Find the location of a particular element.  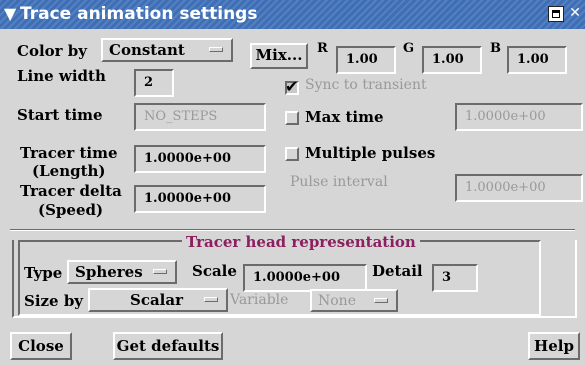

tracer-delta-sublabel: (Speed) is located at coordinates (71, 210).